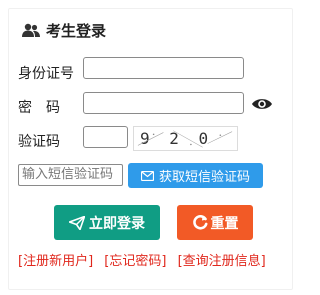 The image size is (320, 295). I want to click on reset-button: 重置, so click(215, 222).